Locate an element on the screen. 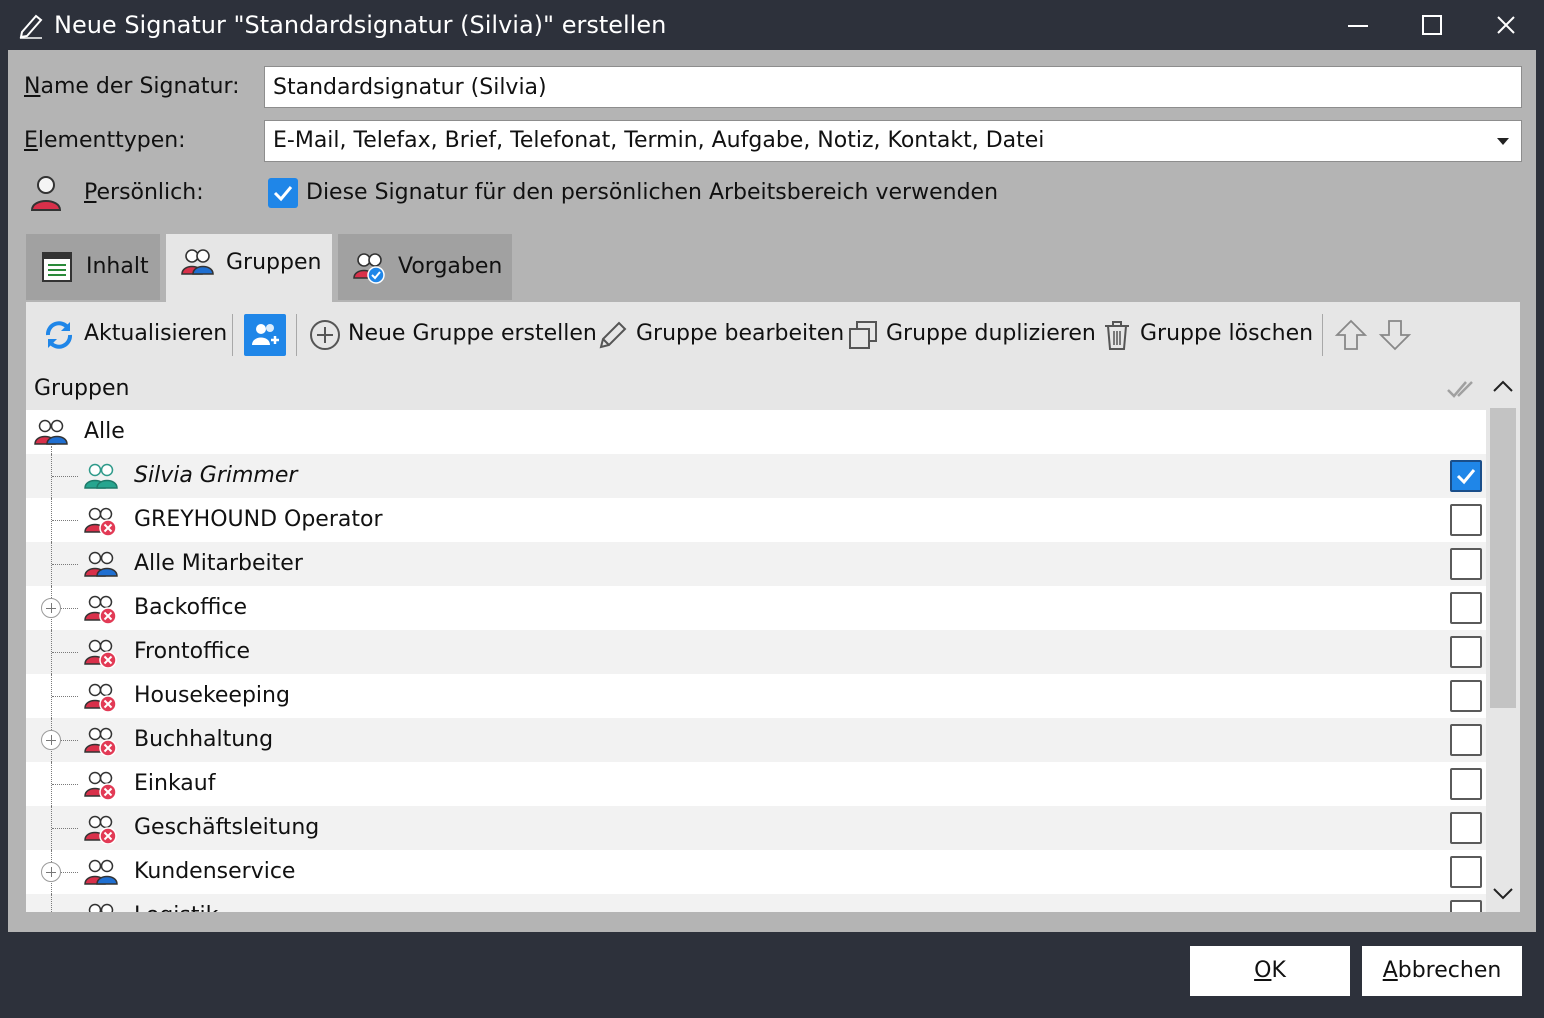  name-label: Name der Signatur: is located at coordinates (132, 86).